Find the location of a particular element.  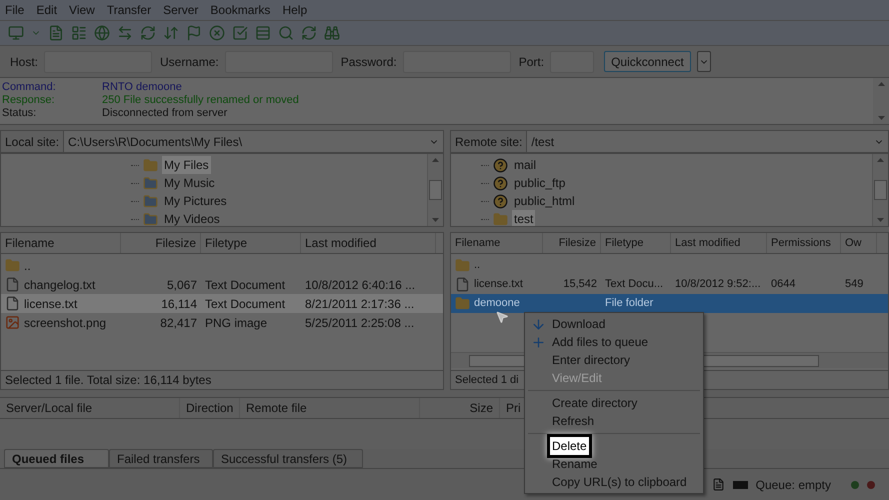

file-size: 15,542 is located at coordinates (580, 284).